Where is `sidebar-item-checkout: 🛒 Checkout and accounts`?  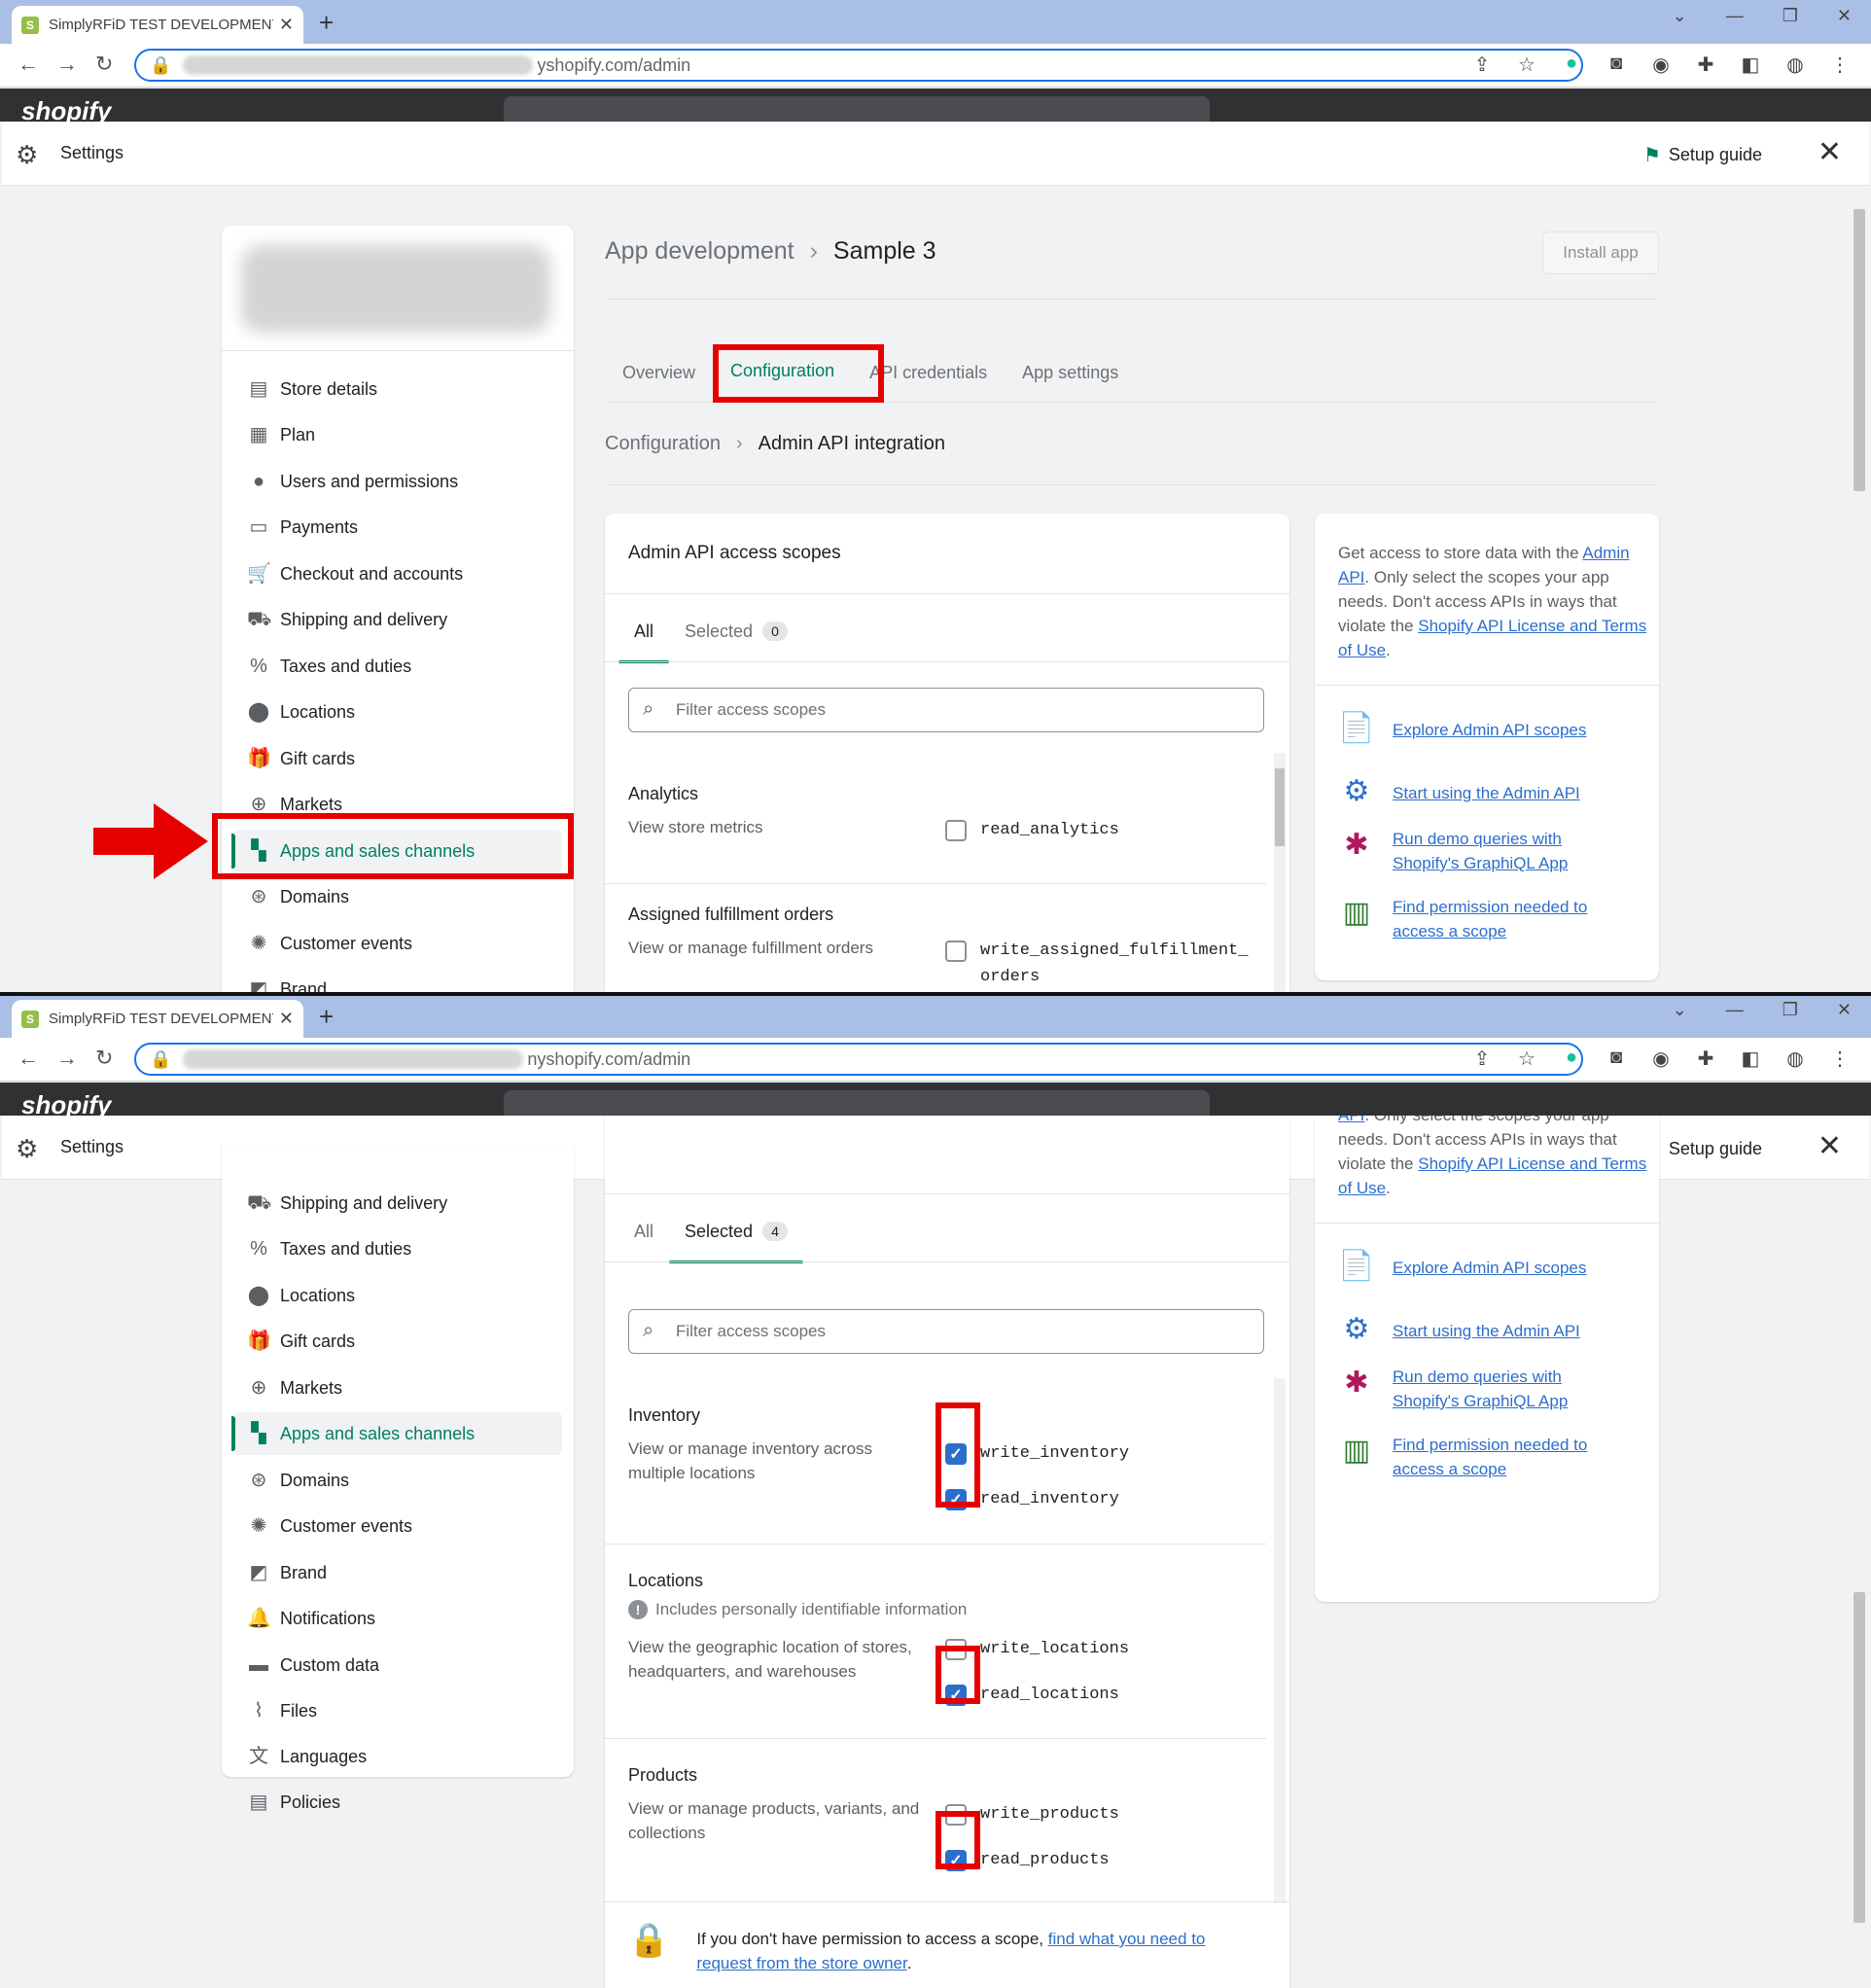 sidebar-item-checkout: 🛒 Checkout and accounts is located at coordinates (397, 573).